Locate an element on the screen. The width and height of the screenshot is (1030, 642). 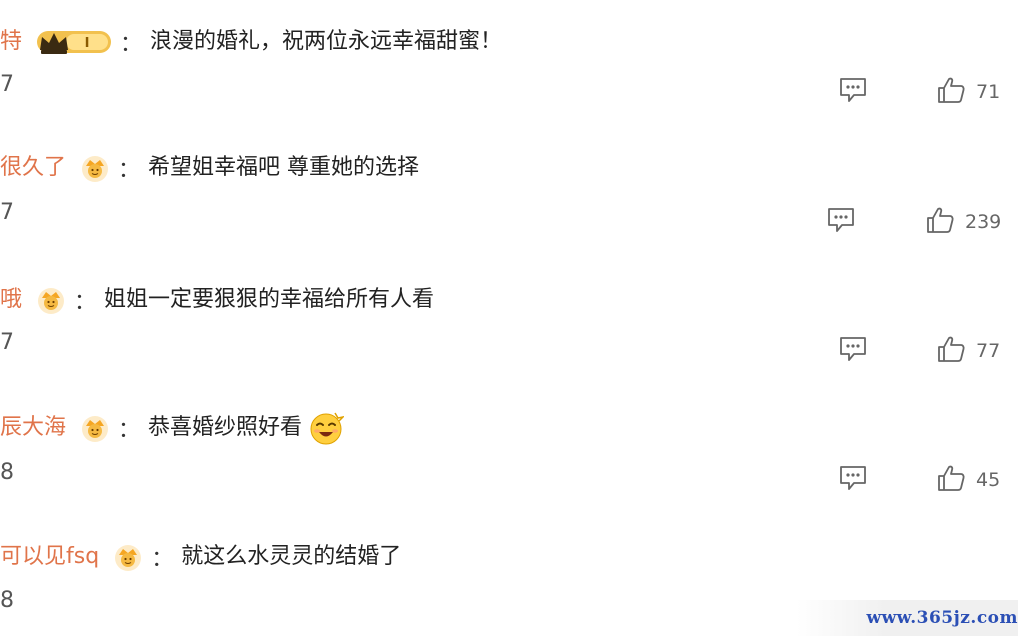
comment-text: 就这么水灵灵的结婚了 is located at coordinates (291, 556).